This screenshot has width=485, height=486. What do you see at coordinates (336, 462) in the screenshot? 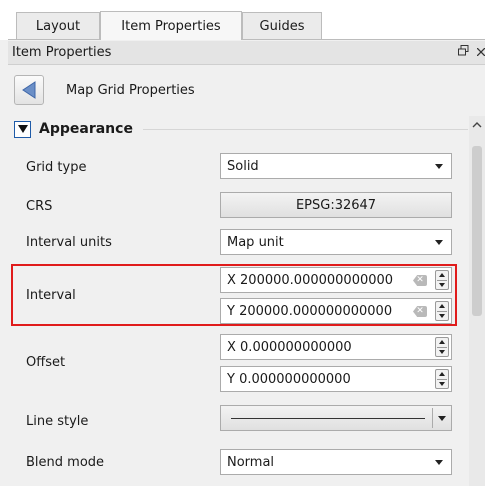
I see `blend-mode-dropdown: Normal` at bounding box center [336, 462].